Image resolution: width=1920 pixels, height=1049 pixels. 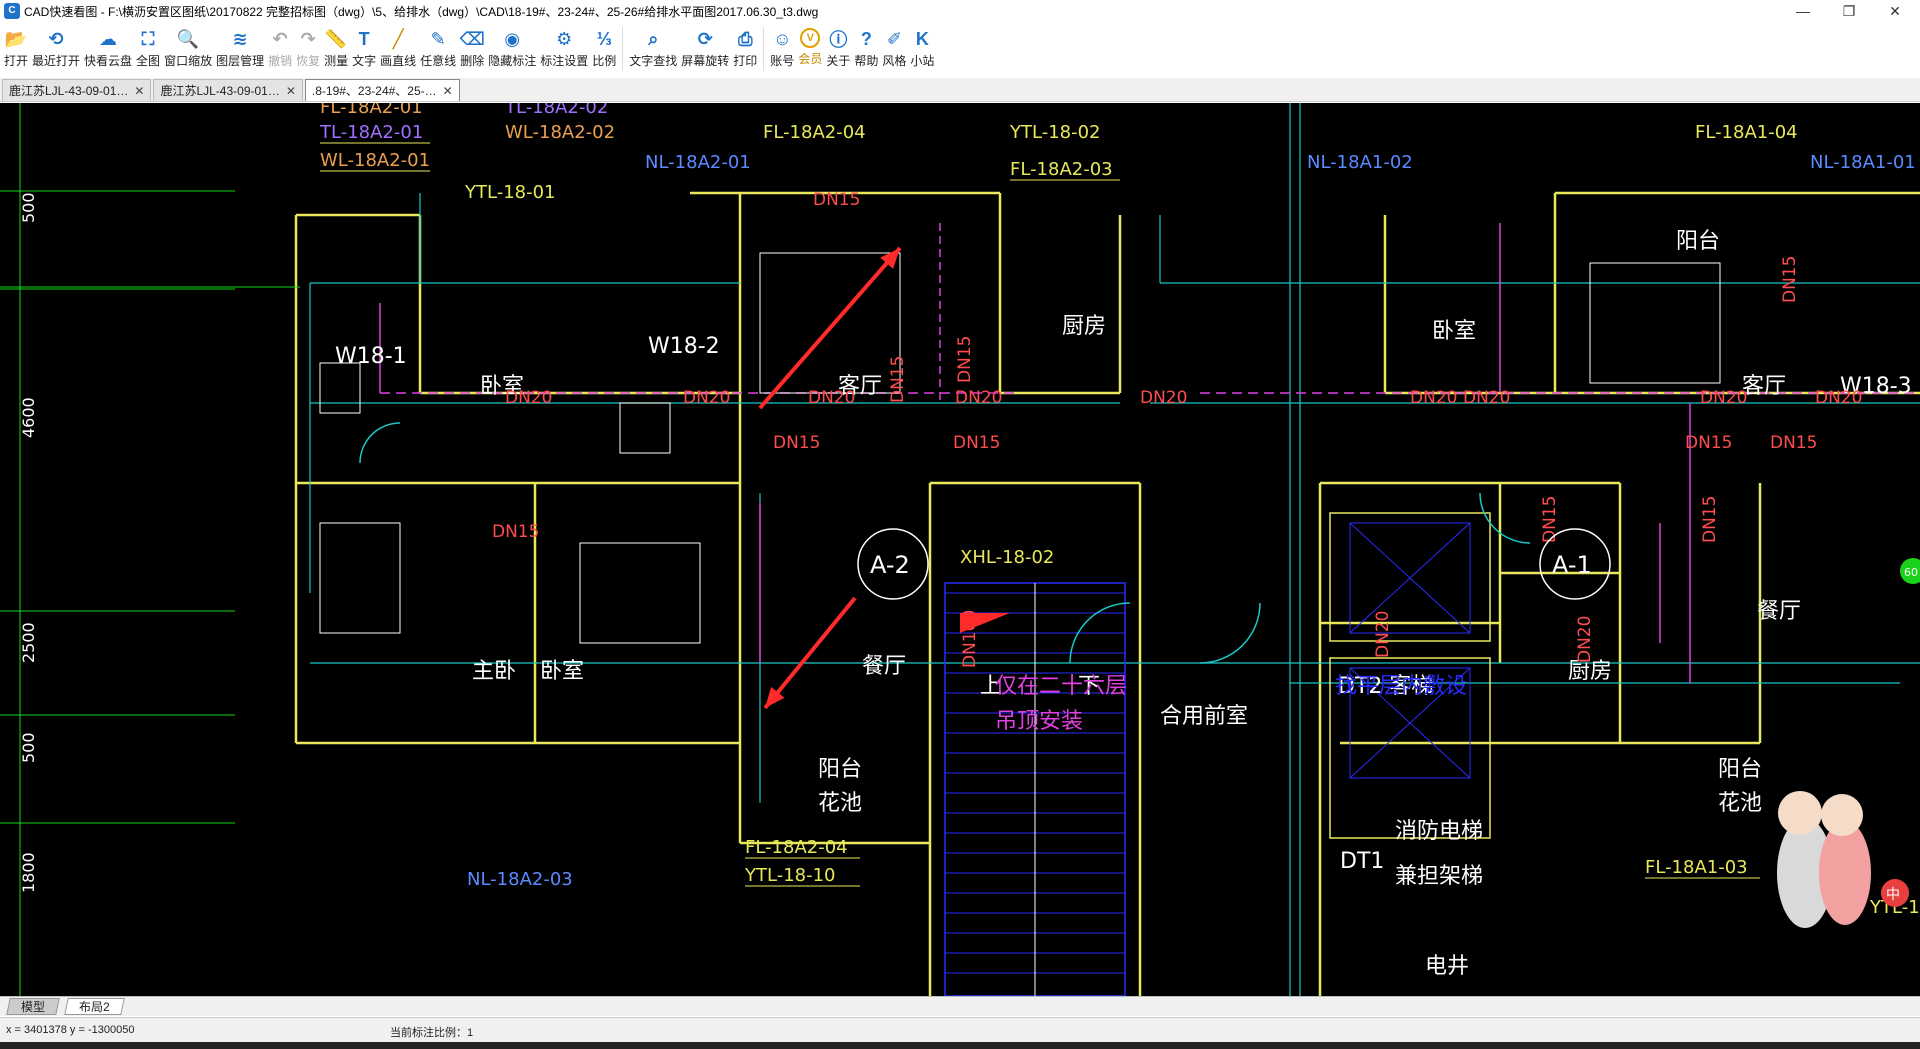 What do you see at coordinates (280, 49) in the screenshot?
I see `toolbar-undo-button: ↶ 撤销` at bounding box center [280, 49].